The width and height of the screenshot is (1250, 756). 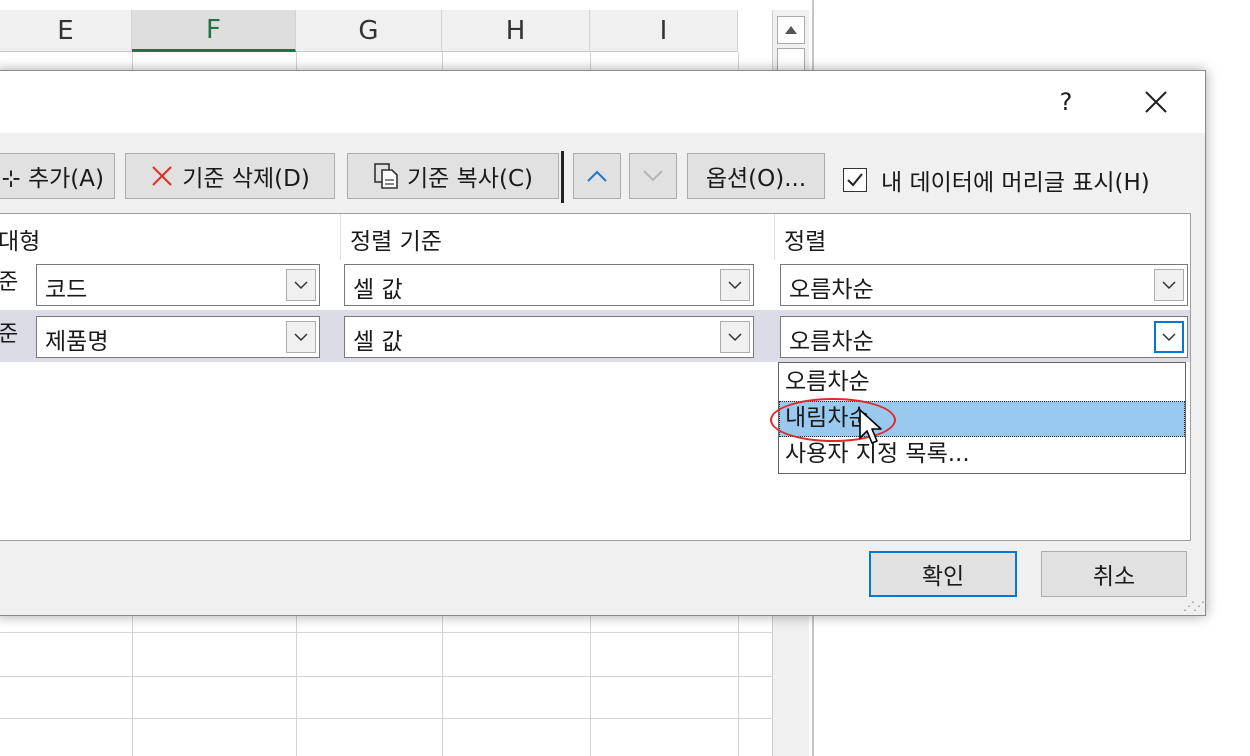 I want to click on scroll-up-arrow-icon, so click(x=791, y=30).